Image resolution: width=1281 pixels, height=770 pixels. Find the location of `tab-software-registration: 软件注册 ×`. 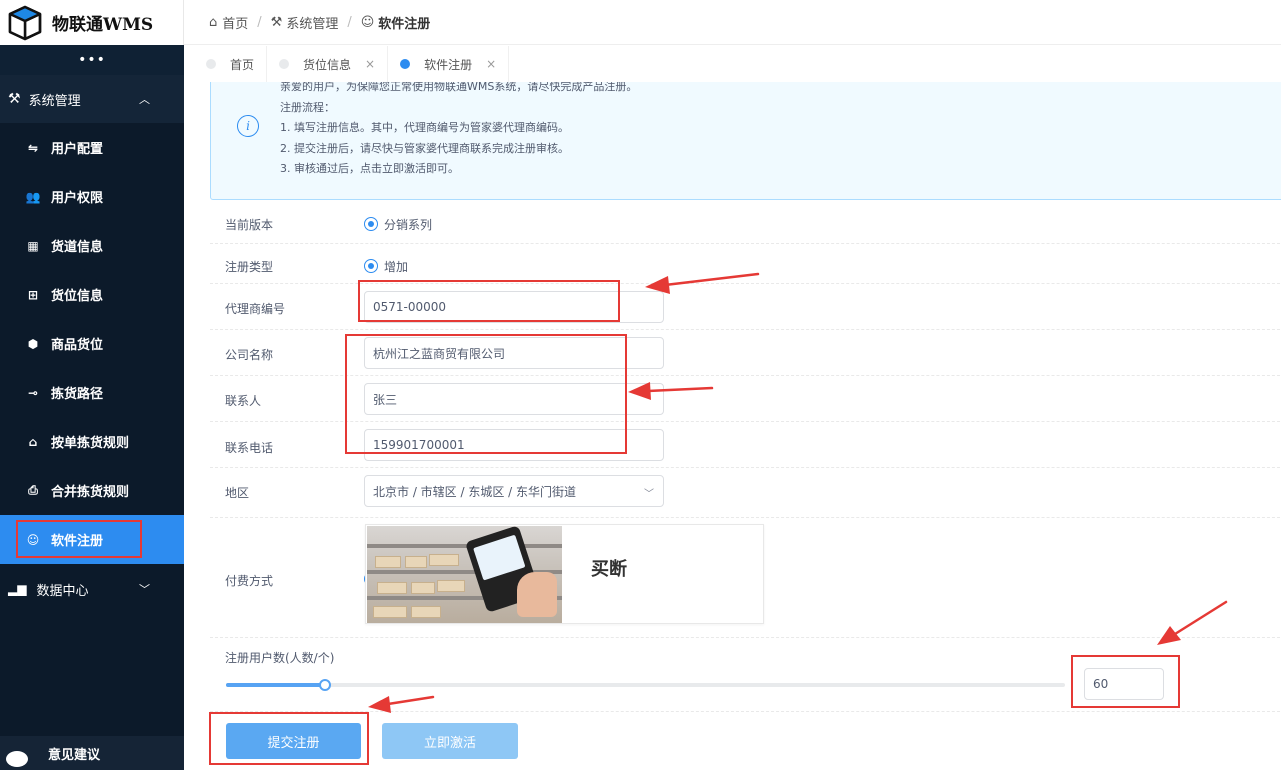

tab-software-registration: 软件注册 × is located at coordinates (449, 64).